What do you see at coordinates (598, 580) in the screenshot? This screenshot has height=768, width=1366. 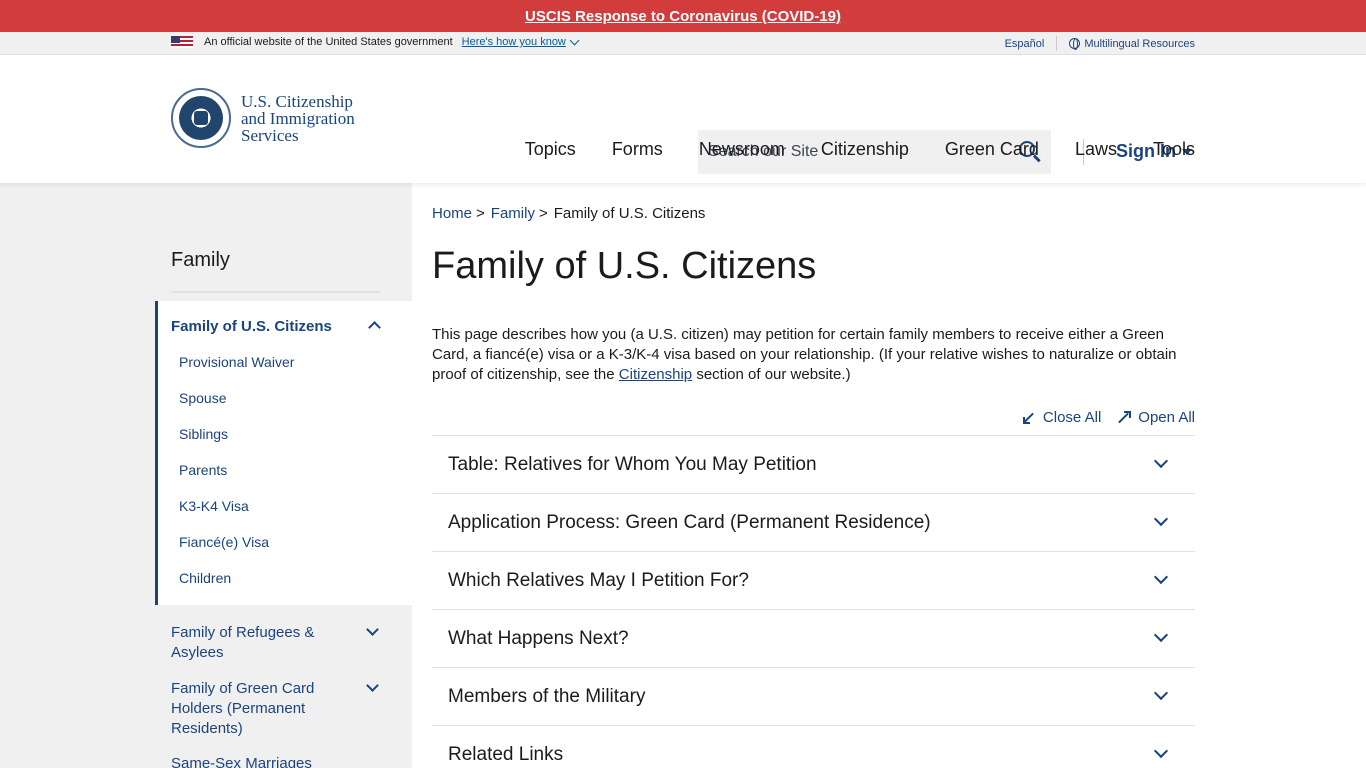 I see `accordion-item-label: Which Relatives May I Petition For?` at bounding box center [598, 580].